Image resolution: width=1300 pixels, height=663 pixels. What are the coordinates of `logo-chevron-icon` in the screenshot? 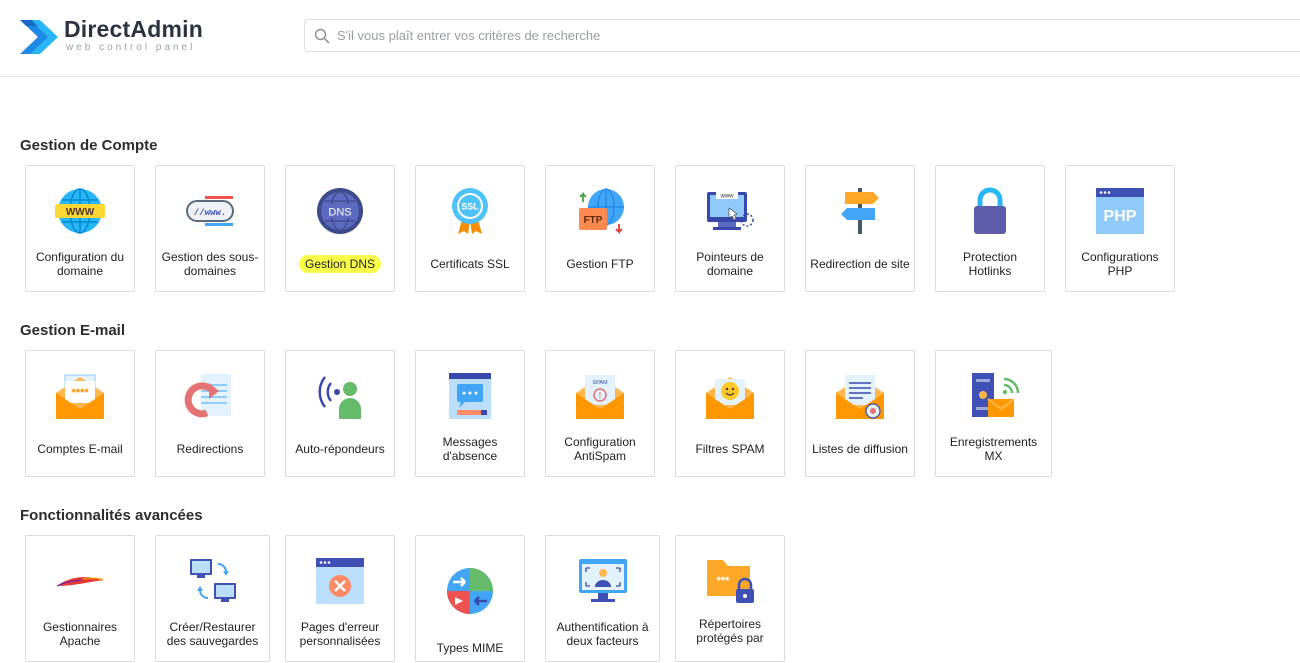 It's located at (39, 37).